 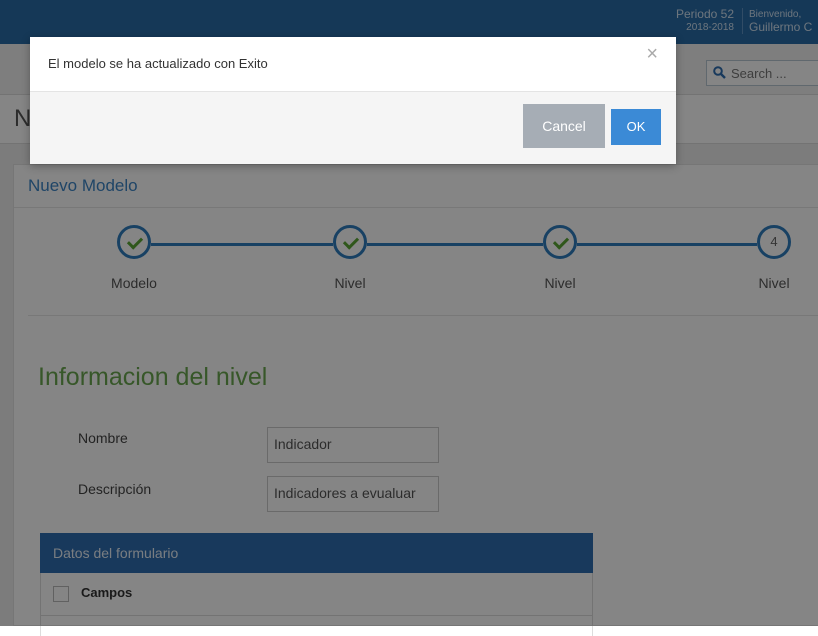 What do you see at coordinates (353, 128) in the screenshot?
I see `dialog-footer: Cancel OK` at bounding box center [353, 128].